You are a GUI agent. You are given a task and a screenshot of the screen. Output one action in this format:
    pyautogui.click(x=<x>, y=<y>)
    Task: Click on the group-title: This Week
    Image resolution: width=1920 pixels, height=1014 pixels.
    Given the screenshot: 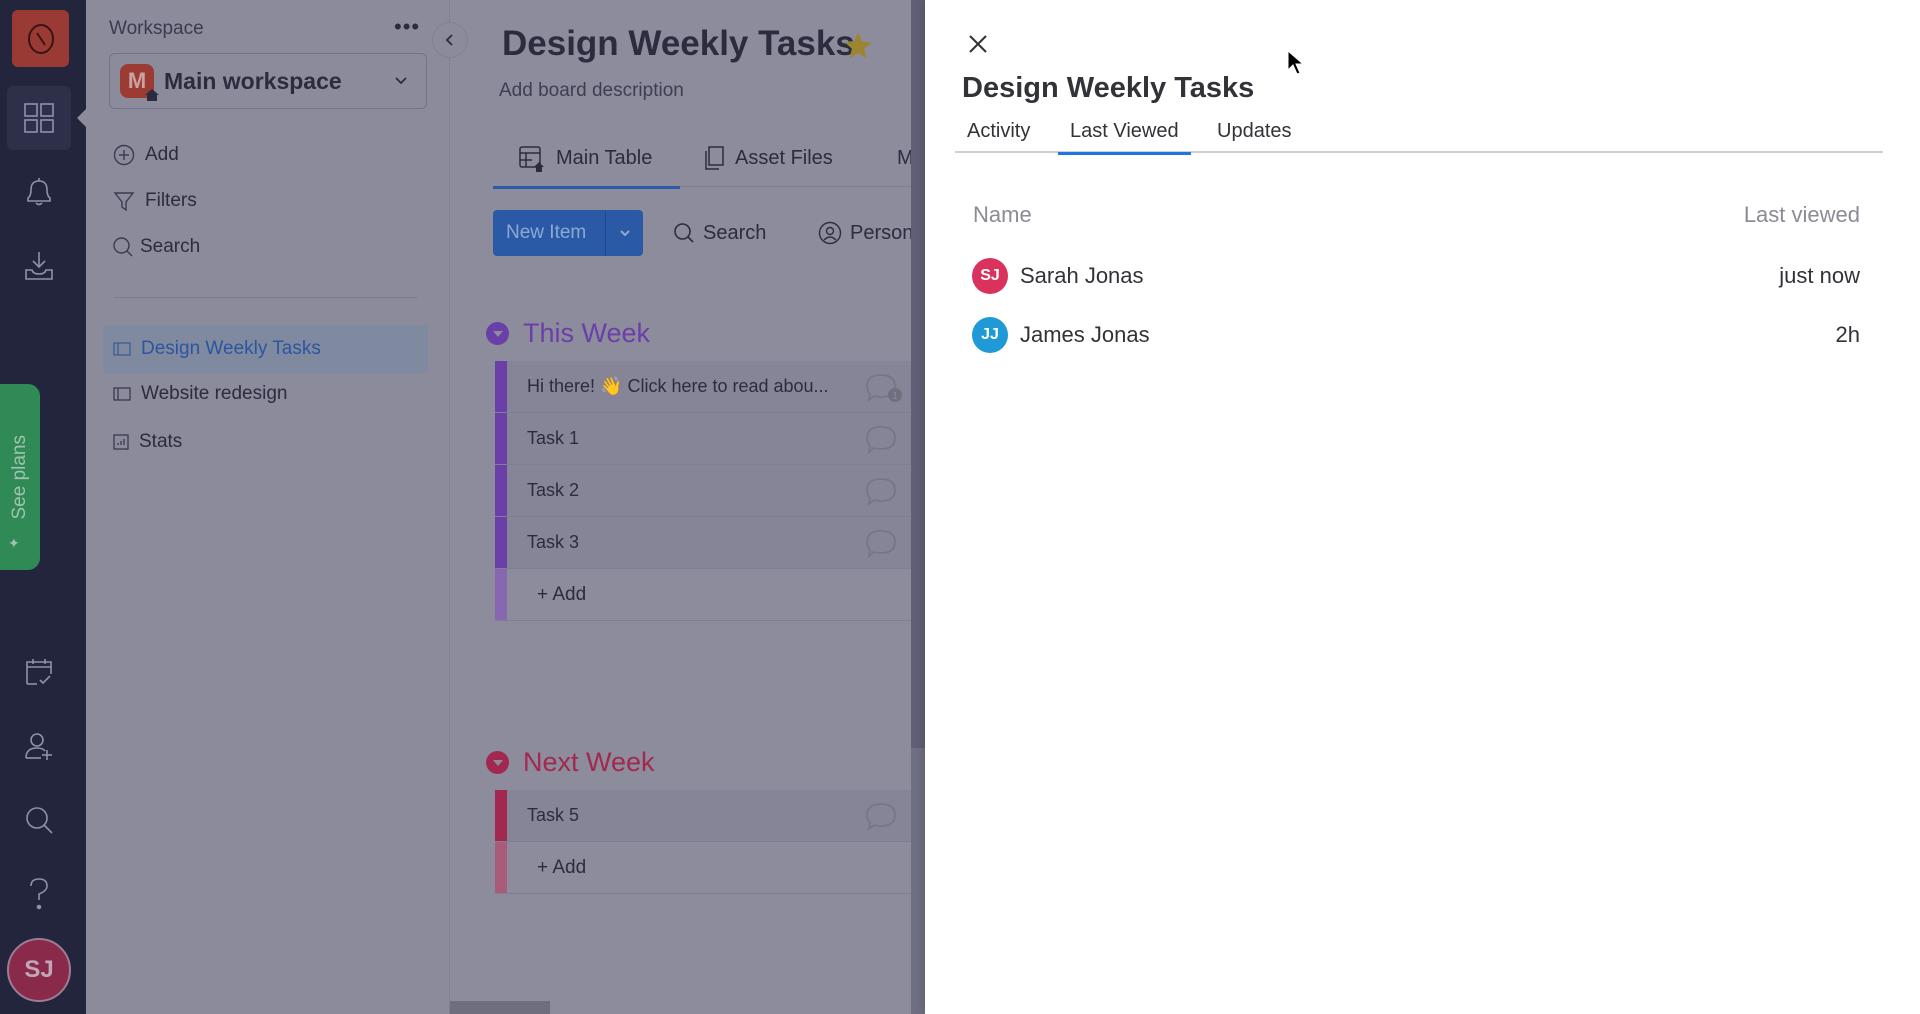 What is the action you would take?
    pyautogui.click(x=586, y=333)
    